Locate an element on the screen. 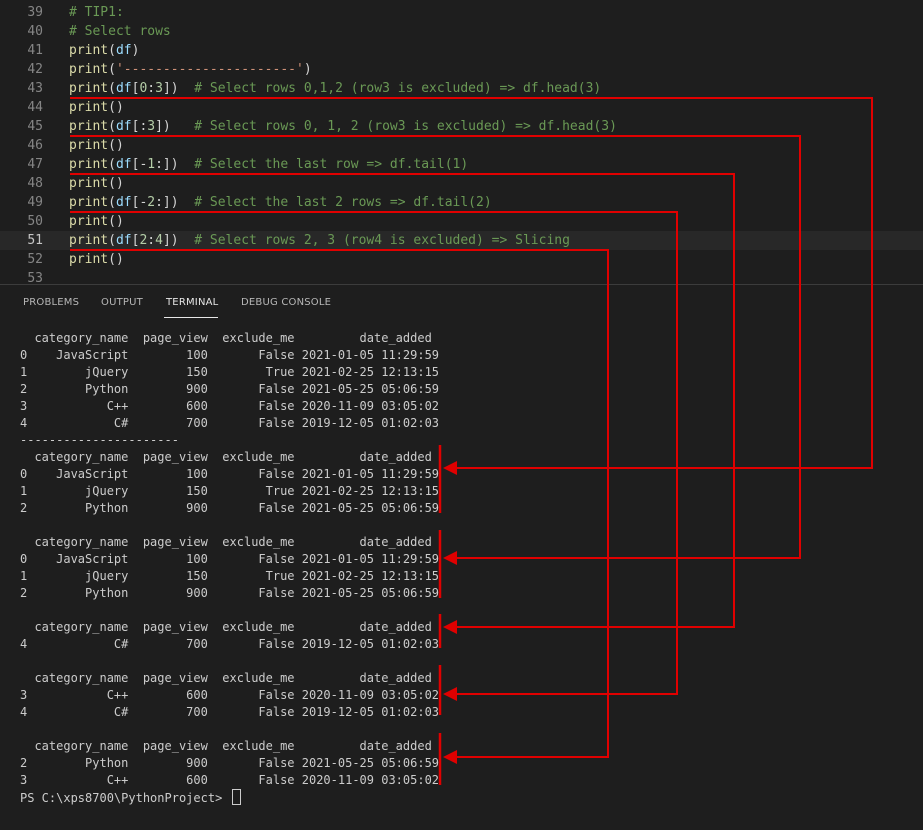 Image resolution: width=923 pixels, height=830 pixels. code-token: '----------------------' is located at coordinates (209, 69).